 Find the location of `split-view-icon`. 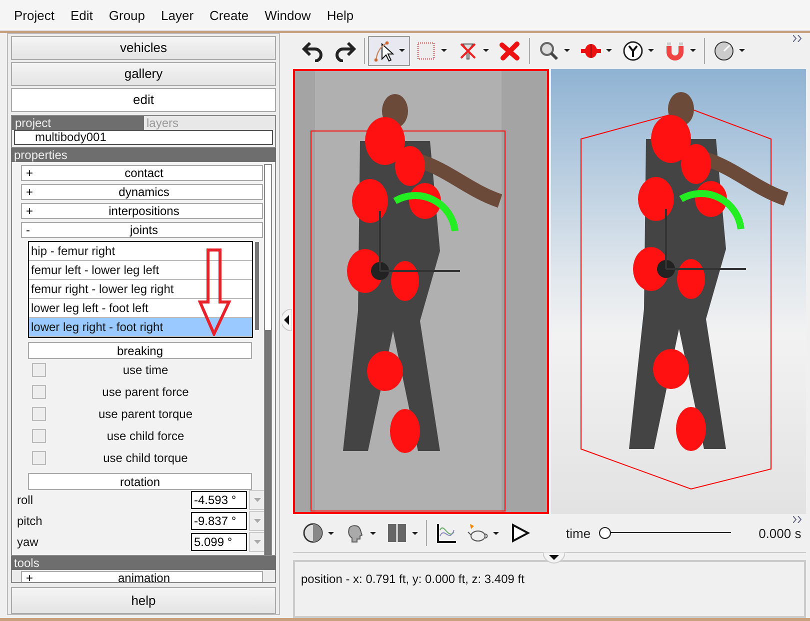

split-view-icon is located at coordinates (397, 533).